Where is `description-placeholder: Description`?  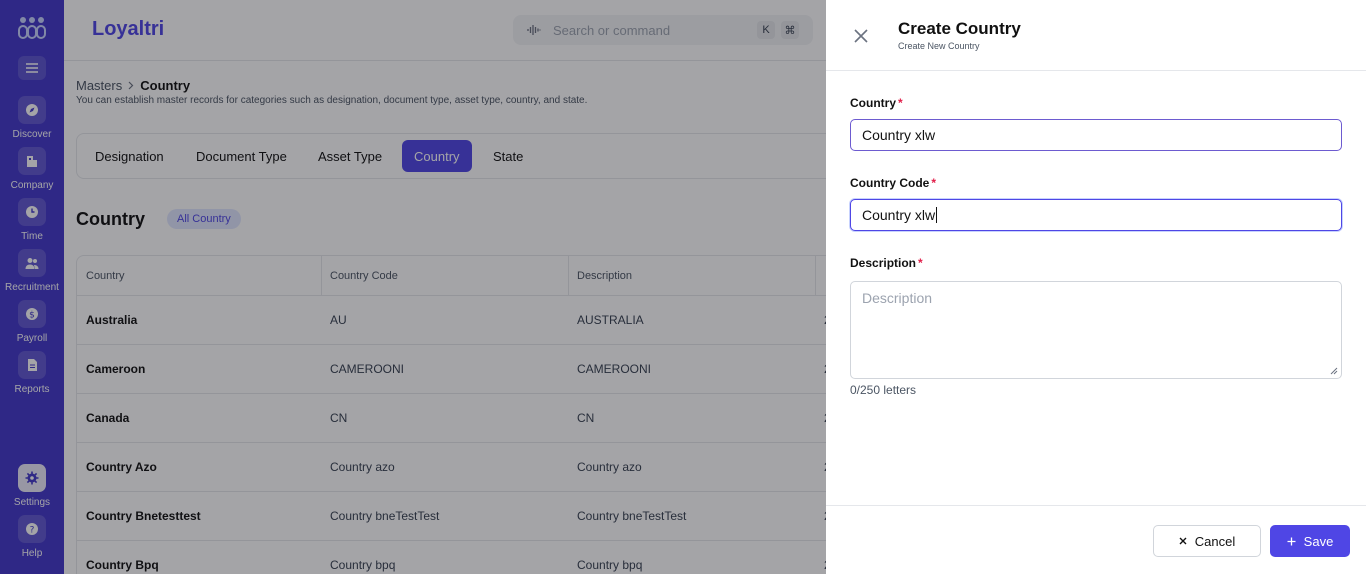 description-placeholder: Description is located at coordinates (897, 298).